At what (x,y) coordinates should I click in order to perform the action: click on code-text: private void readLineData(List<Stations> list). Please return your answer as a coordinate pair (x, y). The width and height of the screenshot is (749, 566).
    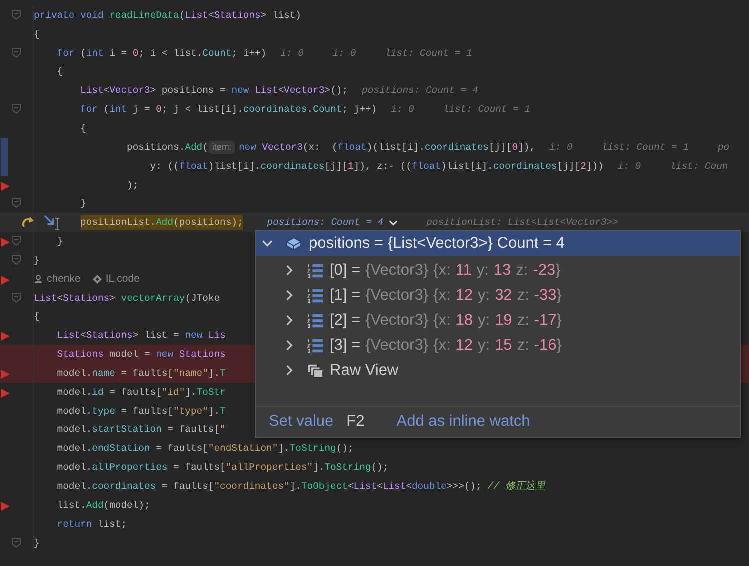
    Looking at the image, I should click on (168, 15).